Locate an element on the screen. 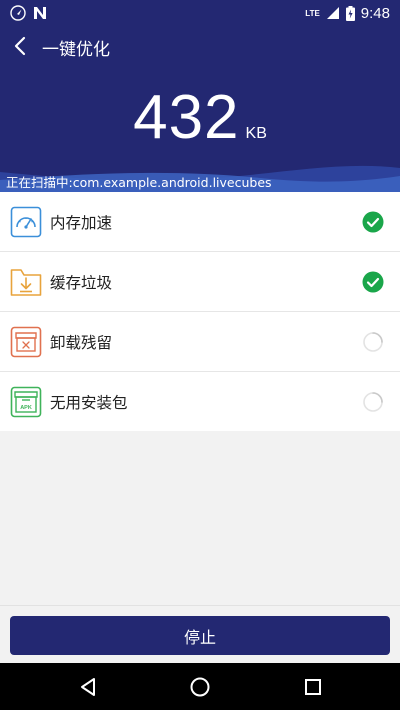  list-item-label: 缓存垃圾 is located at coordinates (81, 283).